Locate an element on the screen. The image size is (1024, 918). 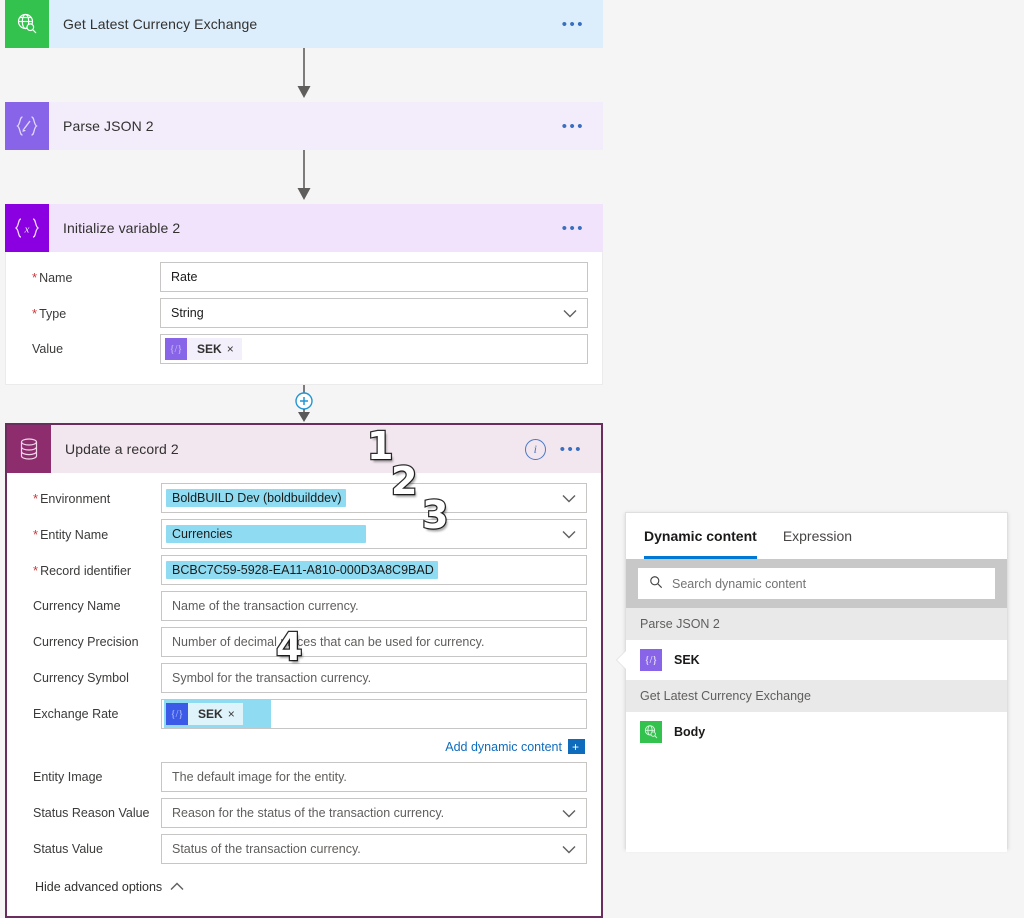
card-header: Parse JSON 2 ••• is located at coordinates (304, 126).